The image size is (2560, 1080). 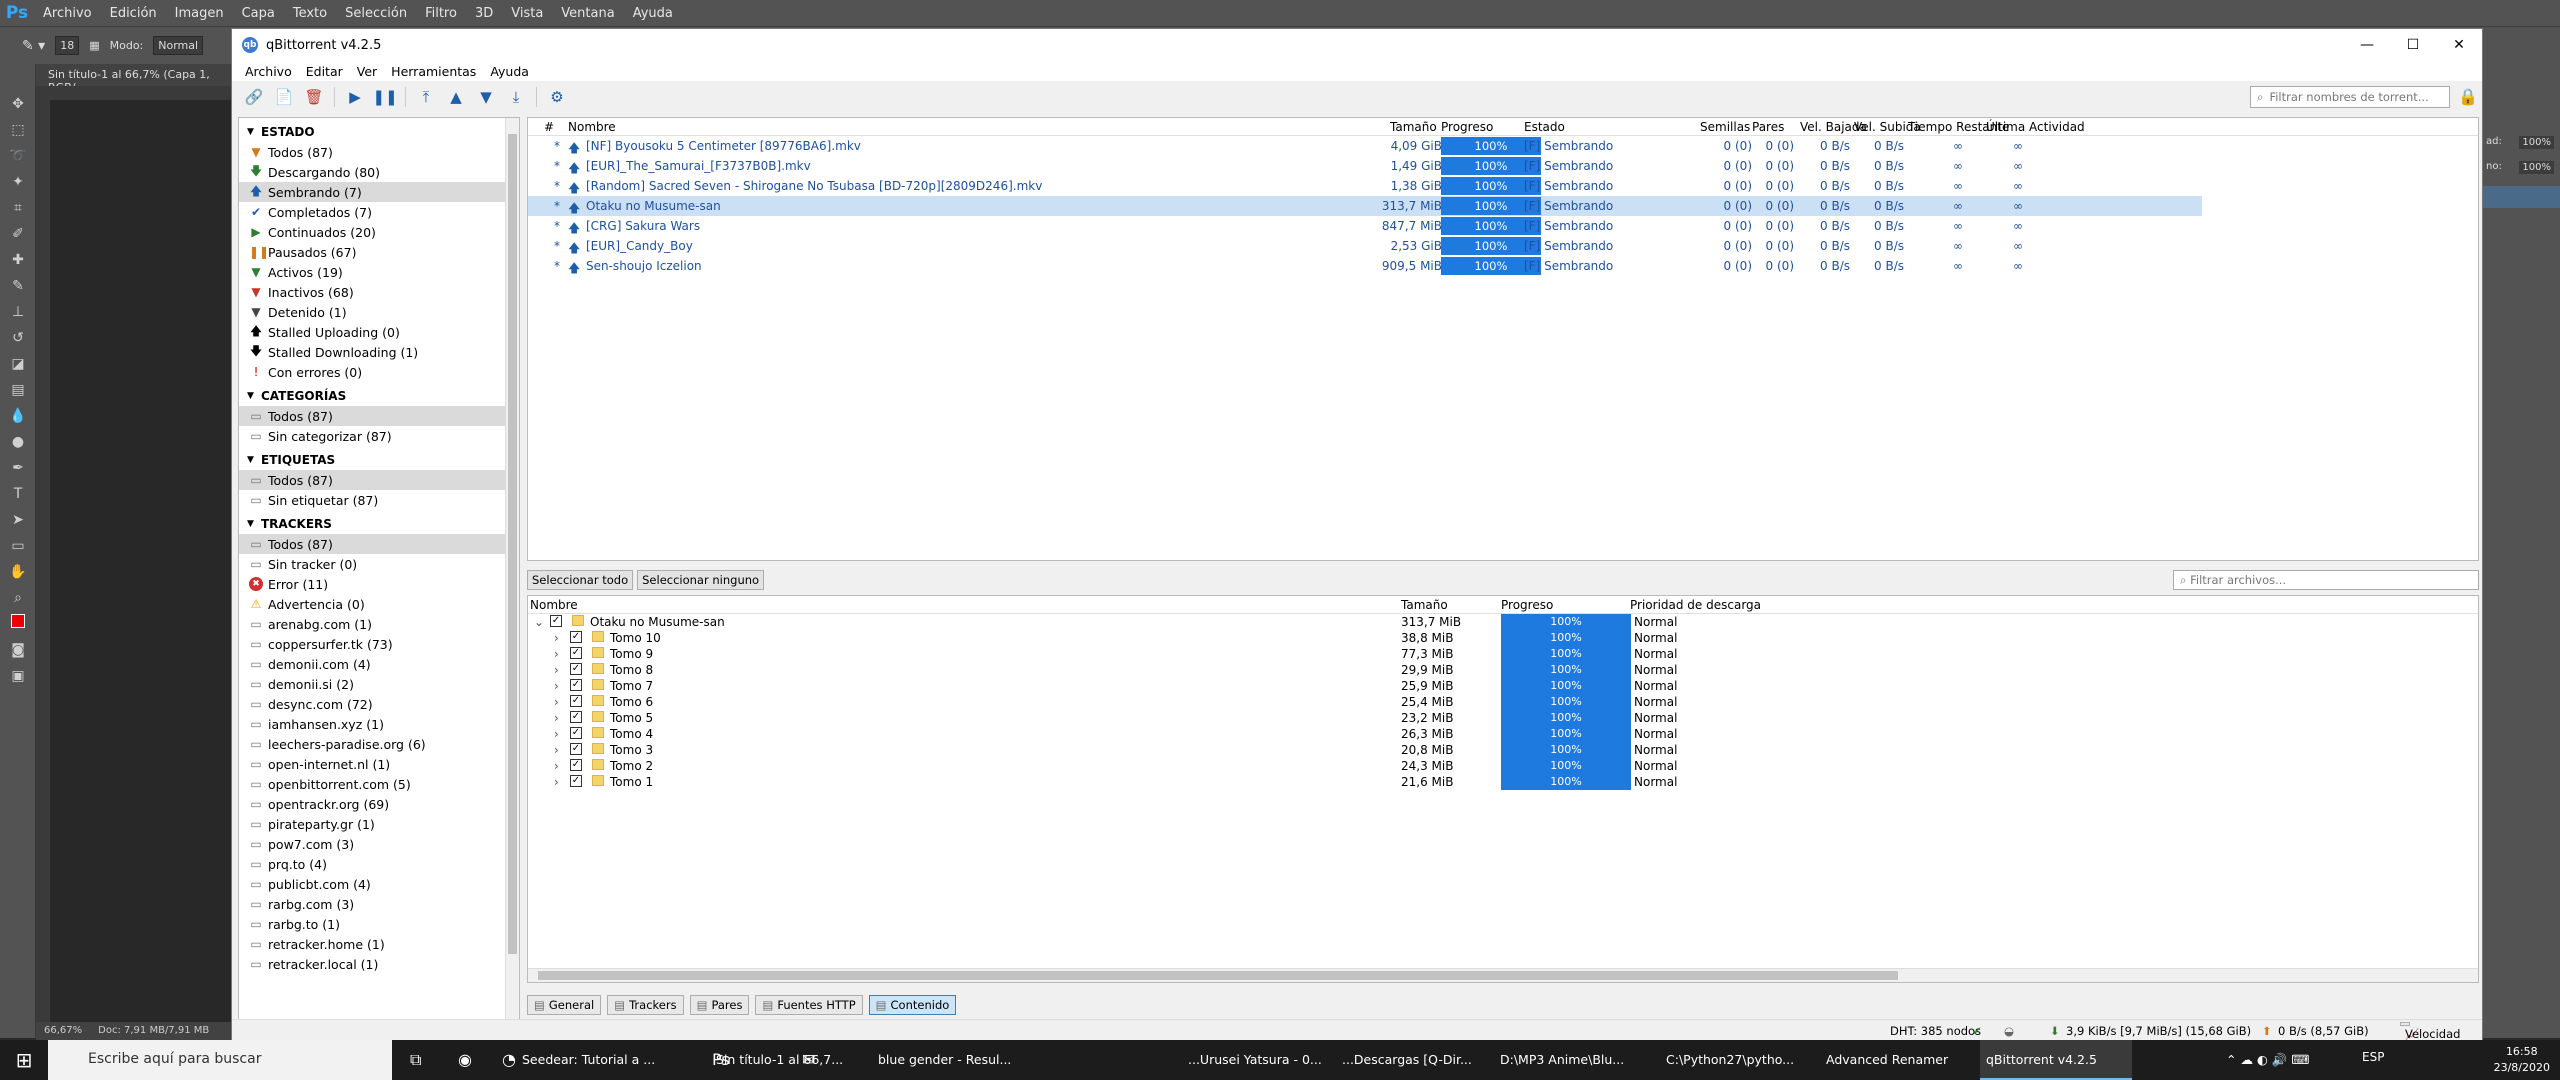 What do you see at coordinates (1503, 734) in the screenshot?
I see `file-row: › ✓ Tomo 4 26,3 MiB 100% Normal` at bounding box center [1503, 734].